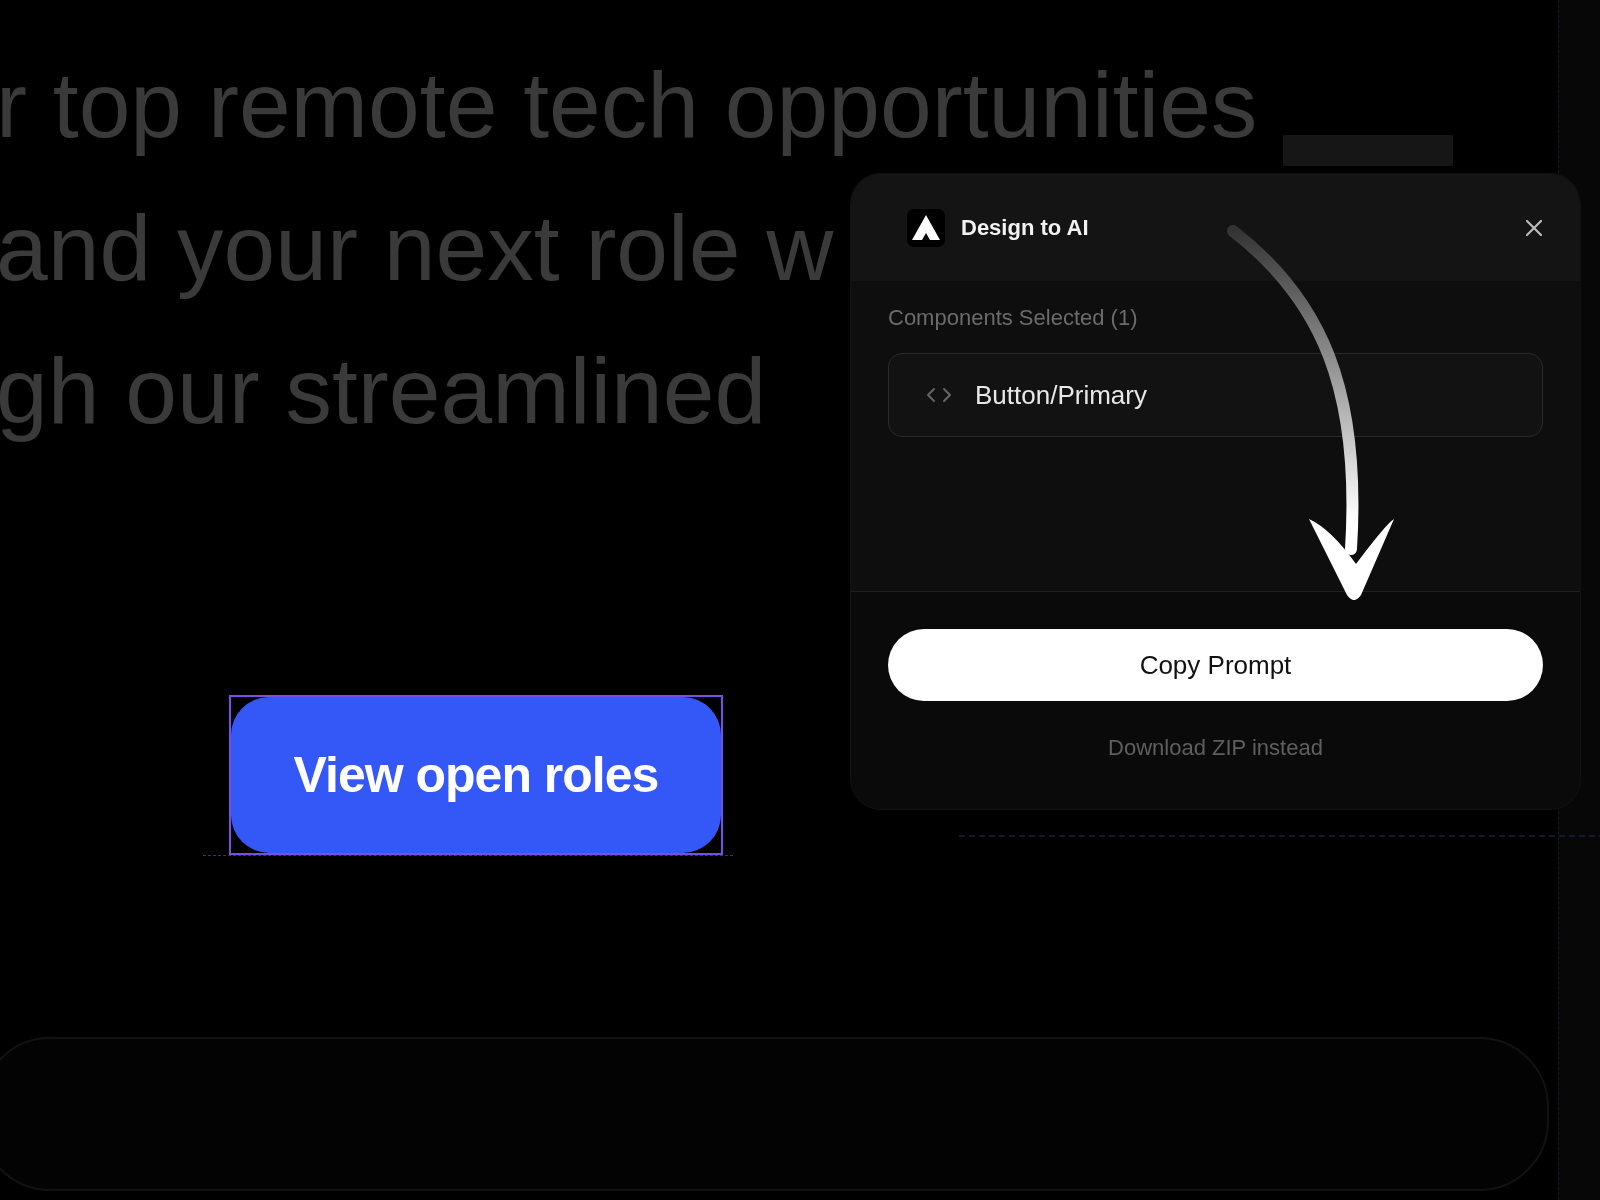 This screenshot has width=1600, height=1200. I want to click on panel-title: Design to AI, so click(1025, 227).